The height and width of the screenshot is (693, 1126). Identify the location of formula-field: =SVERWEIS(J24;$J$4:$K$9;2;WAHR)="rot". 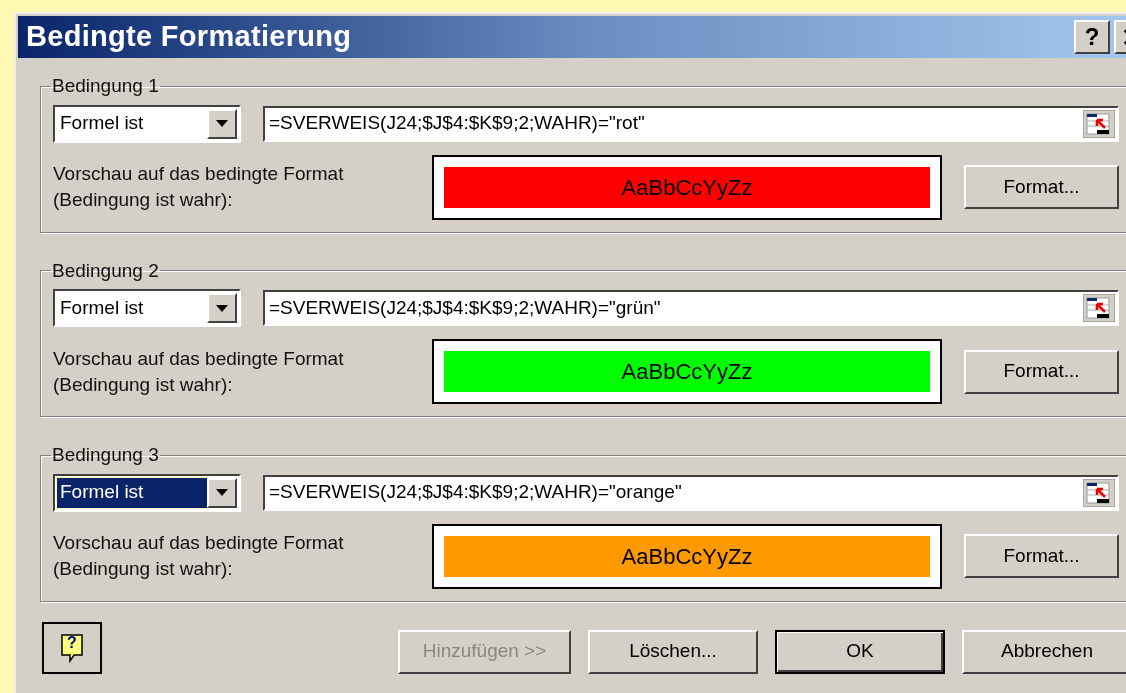
(691, 123).